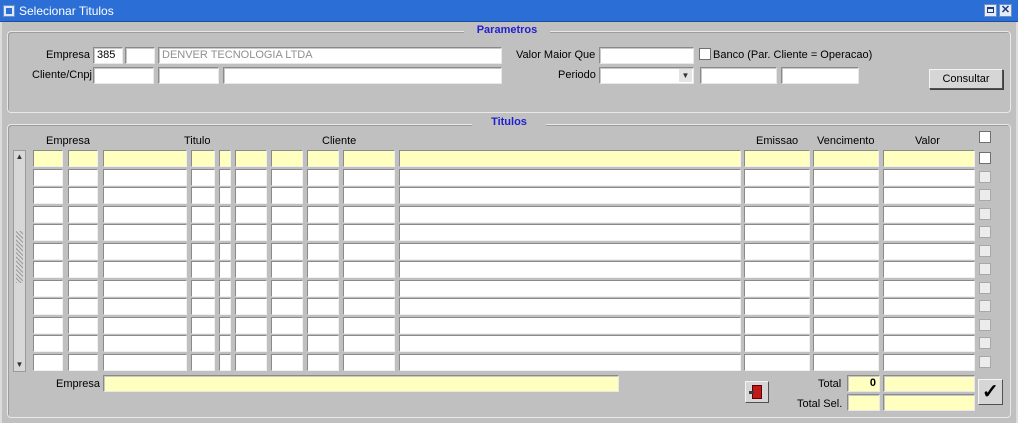 The height and width of the screenshot is (423, 1018). Describe the element at coordinates (19, 365) in the screenshot. I see `scroll-down-icon: ▼` at that location.